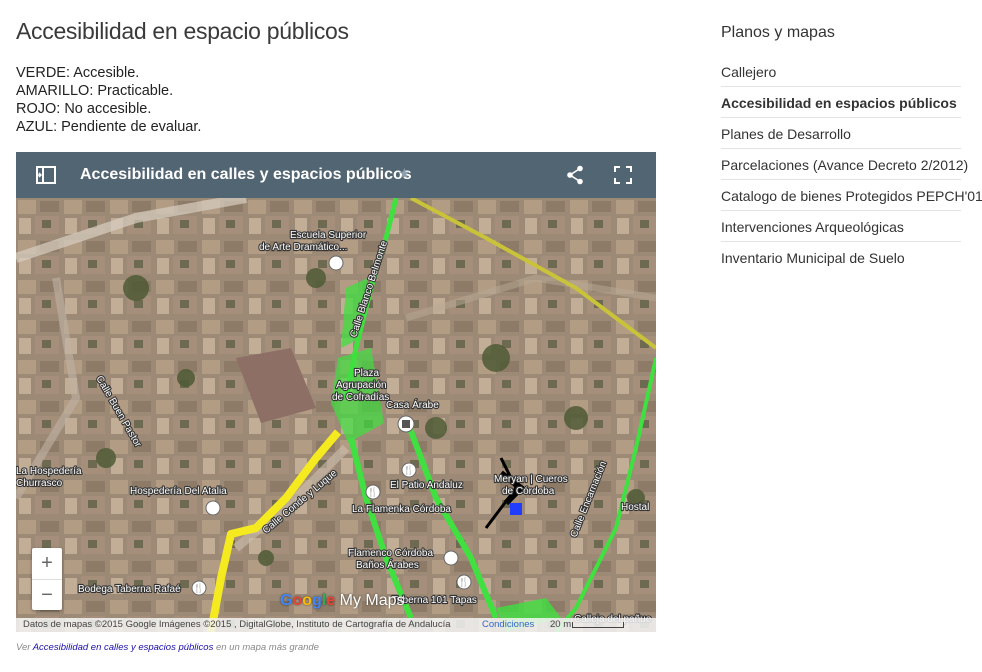  What do you see at coordinates (129, 589) in the screenshot?
I see `label-bodega: Bodega Taberna Rafaé` at bounding box center [129, 589].